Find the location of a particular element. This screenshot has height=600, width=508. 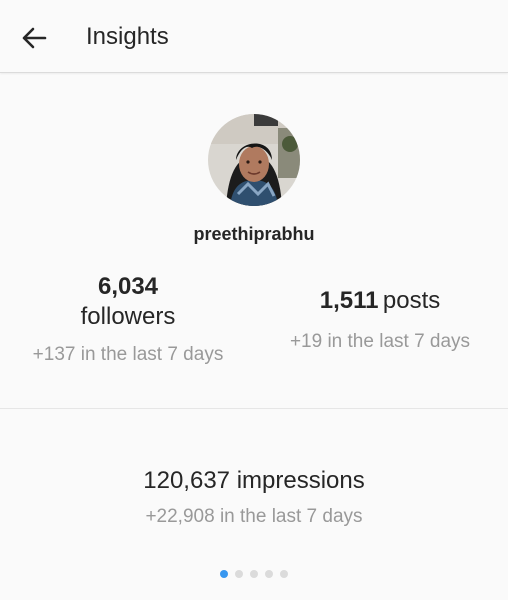

arrow-left-icon is located at coordinates (34, 38).